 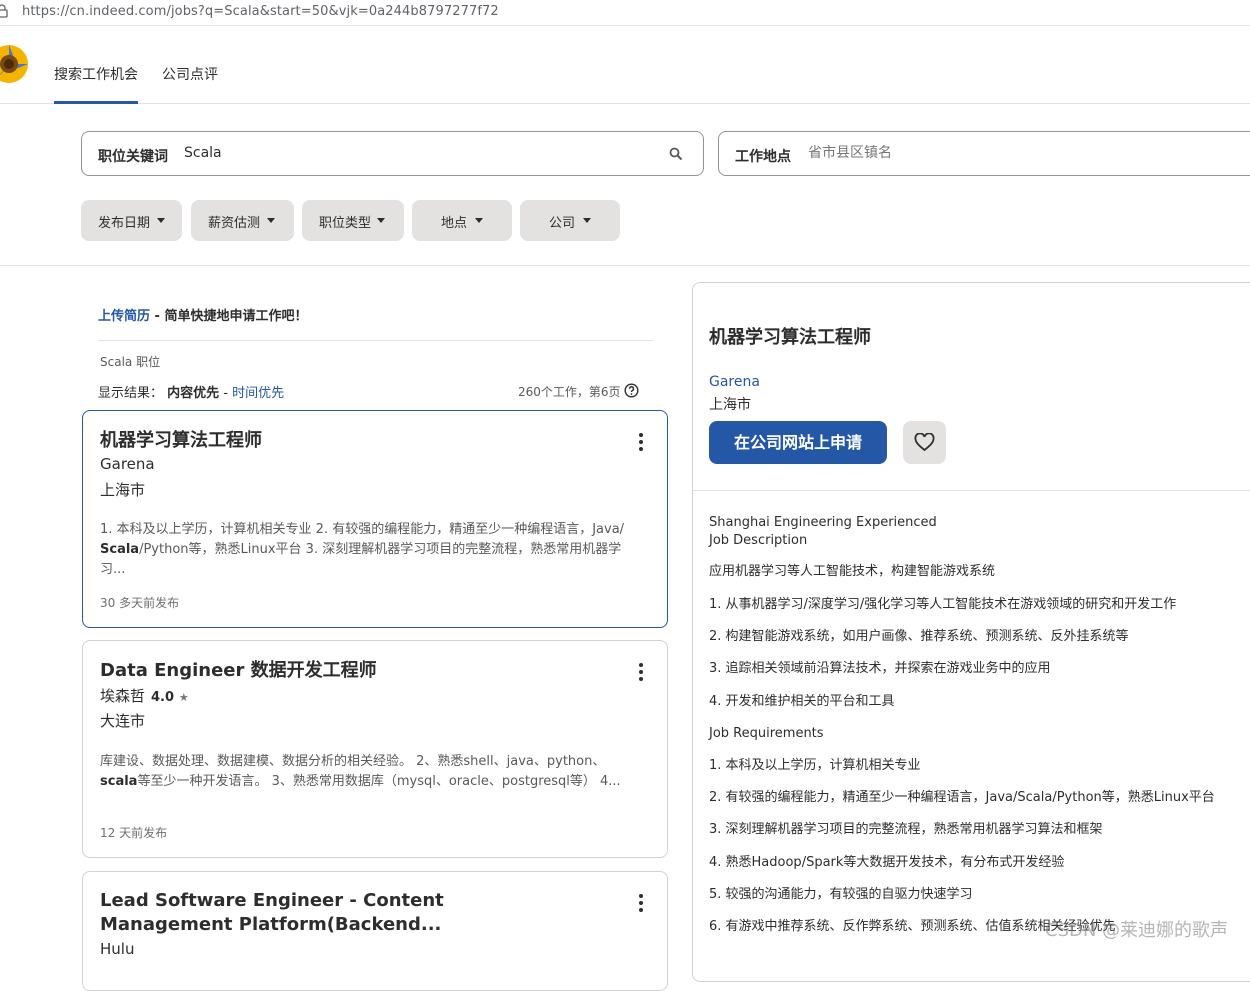 I want to click on apply-button: 在公司网站上申请, so click(x=798, y=442).